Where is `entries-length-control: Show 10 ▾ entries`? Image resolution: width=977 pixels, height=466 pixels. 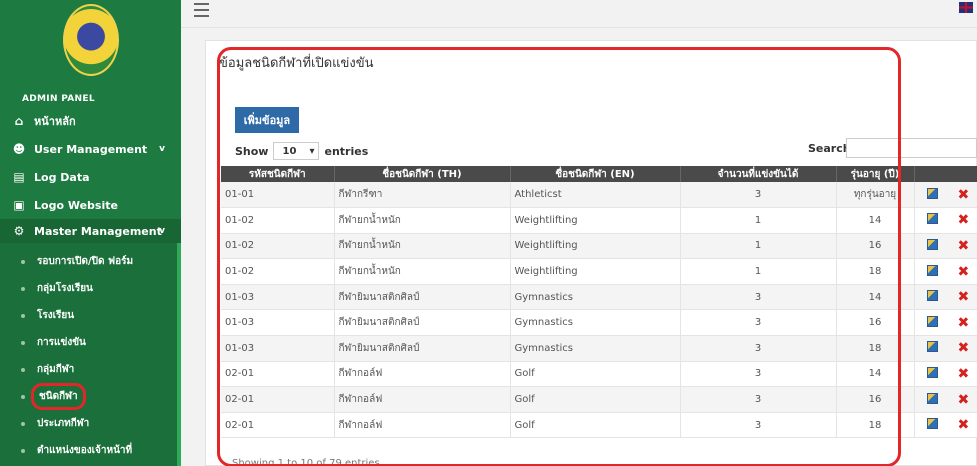 entries-length-control: Show 10 ▾ entries is located at coordinates (301, 151).